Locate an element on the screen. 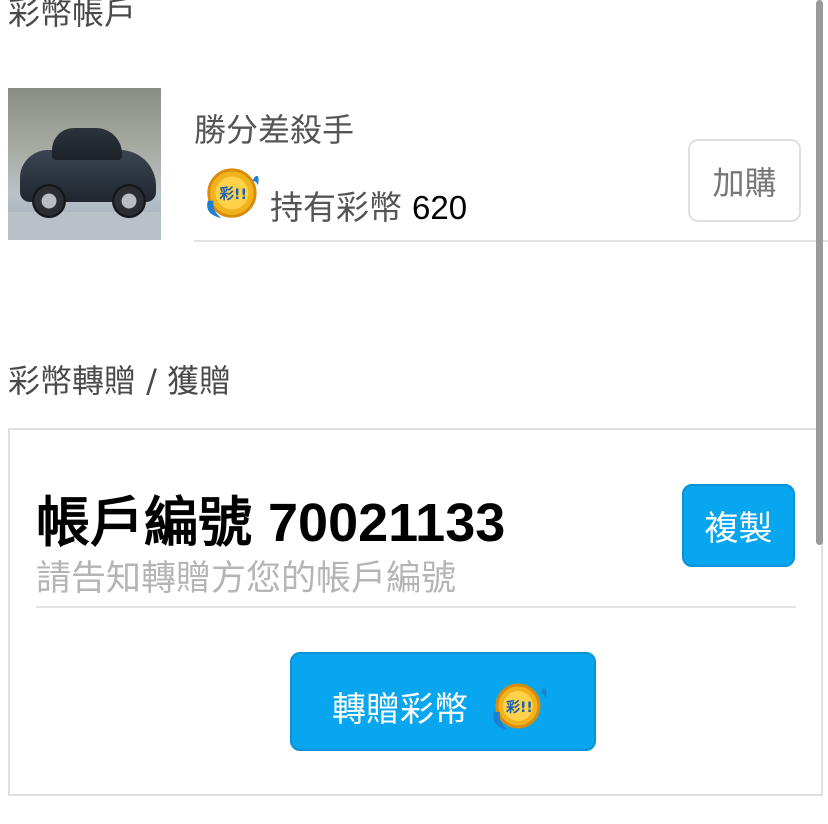 The width and height of the screenshot is (828, 824). account-number-heading: 帳戶編號 70021133 is located at coordinates (270, 517).